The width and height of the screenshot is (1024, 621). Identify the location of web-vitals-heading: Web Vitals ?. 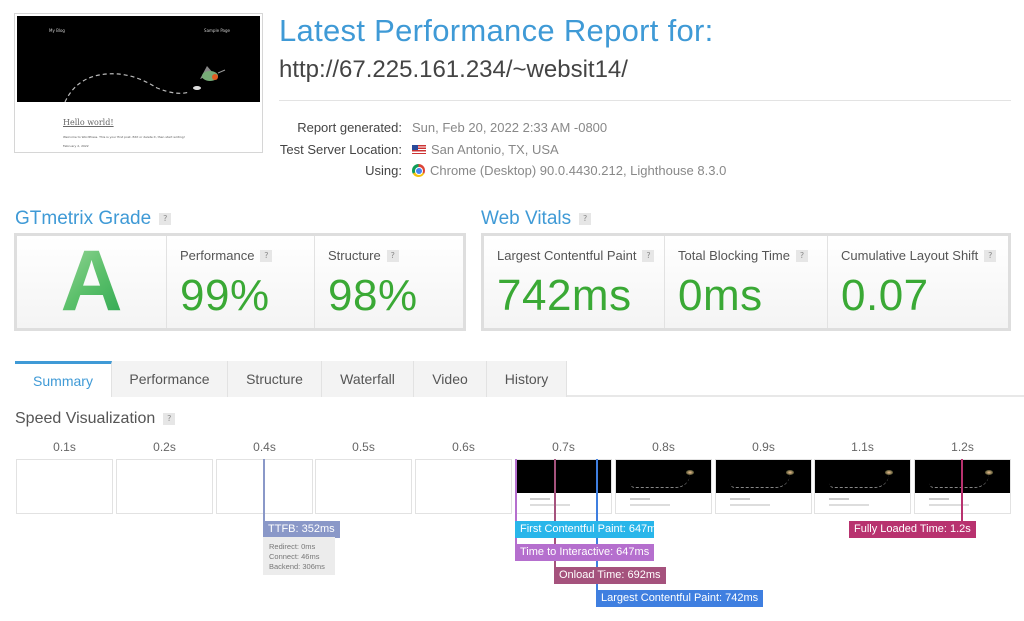
(536, 219).